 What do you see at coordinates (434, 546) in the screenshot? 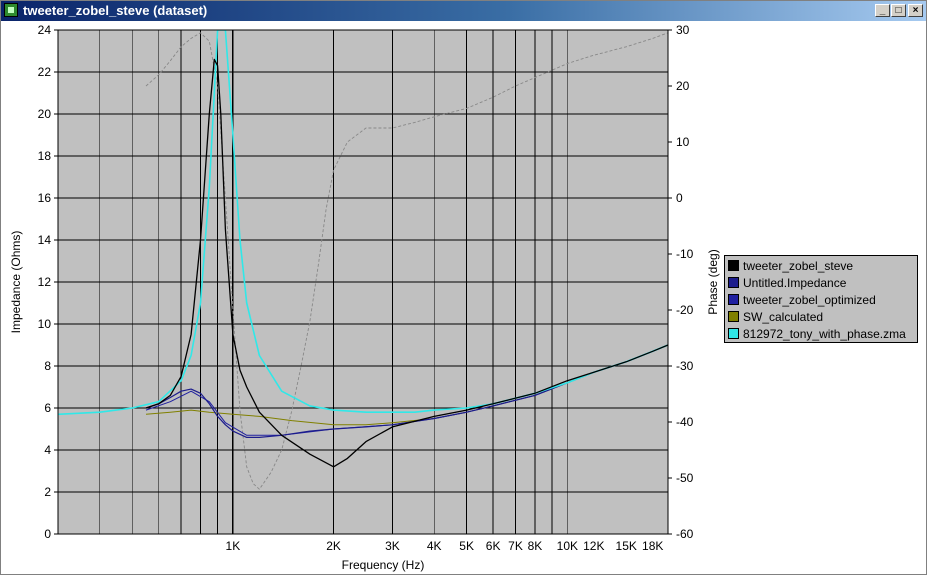
I see `x-tick-label: 4K` at bounding box center [434, 546].